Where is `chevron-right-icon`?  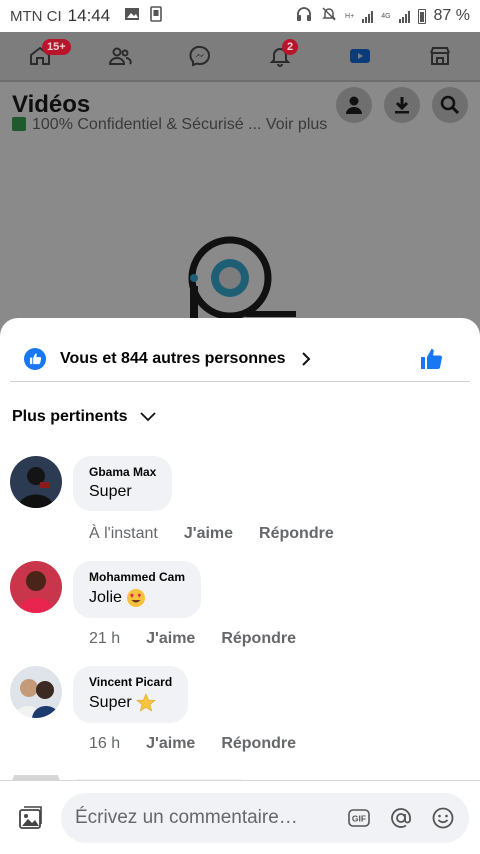 chevron-right-icon is located at coordinates (305, 358).